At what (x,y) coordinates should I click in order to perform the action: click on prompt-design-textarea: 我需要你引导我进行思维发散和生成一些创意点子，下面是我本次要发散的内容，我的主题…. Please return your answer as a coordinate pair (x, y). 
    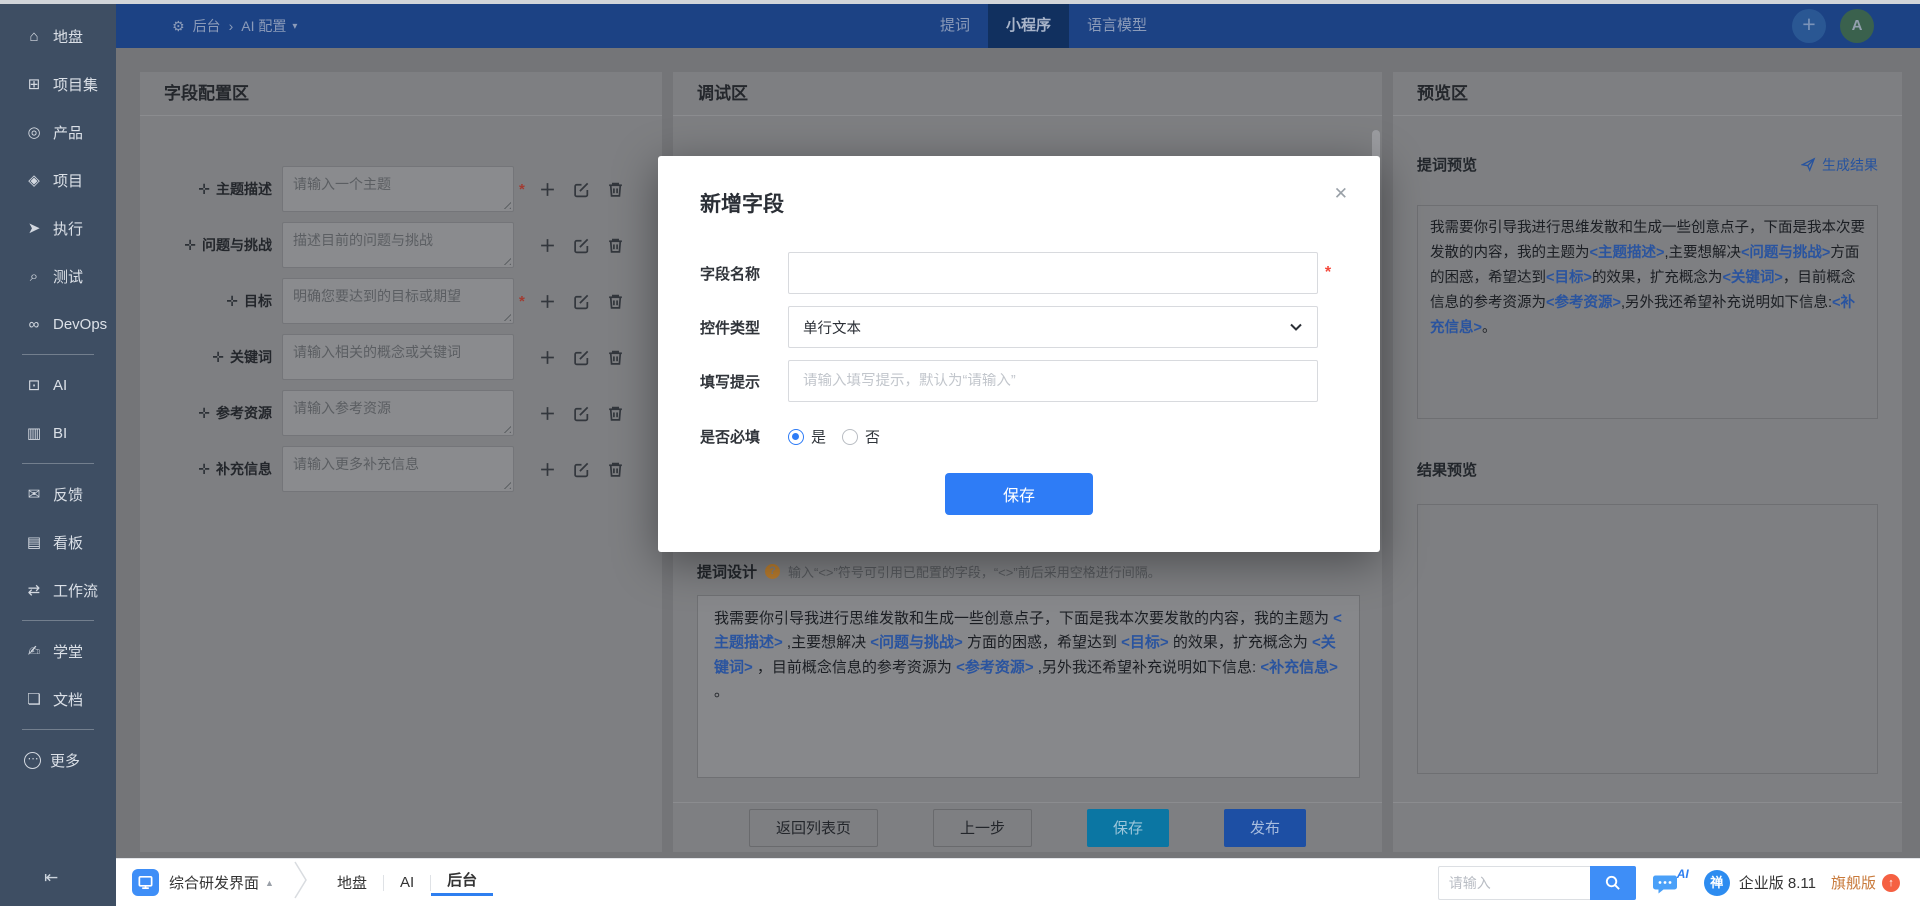
    Looking at the image, I should click on (1028, 686).